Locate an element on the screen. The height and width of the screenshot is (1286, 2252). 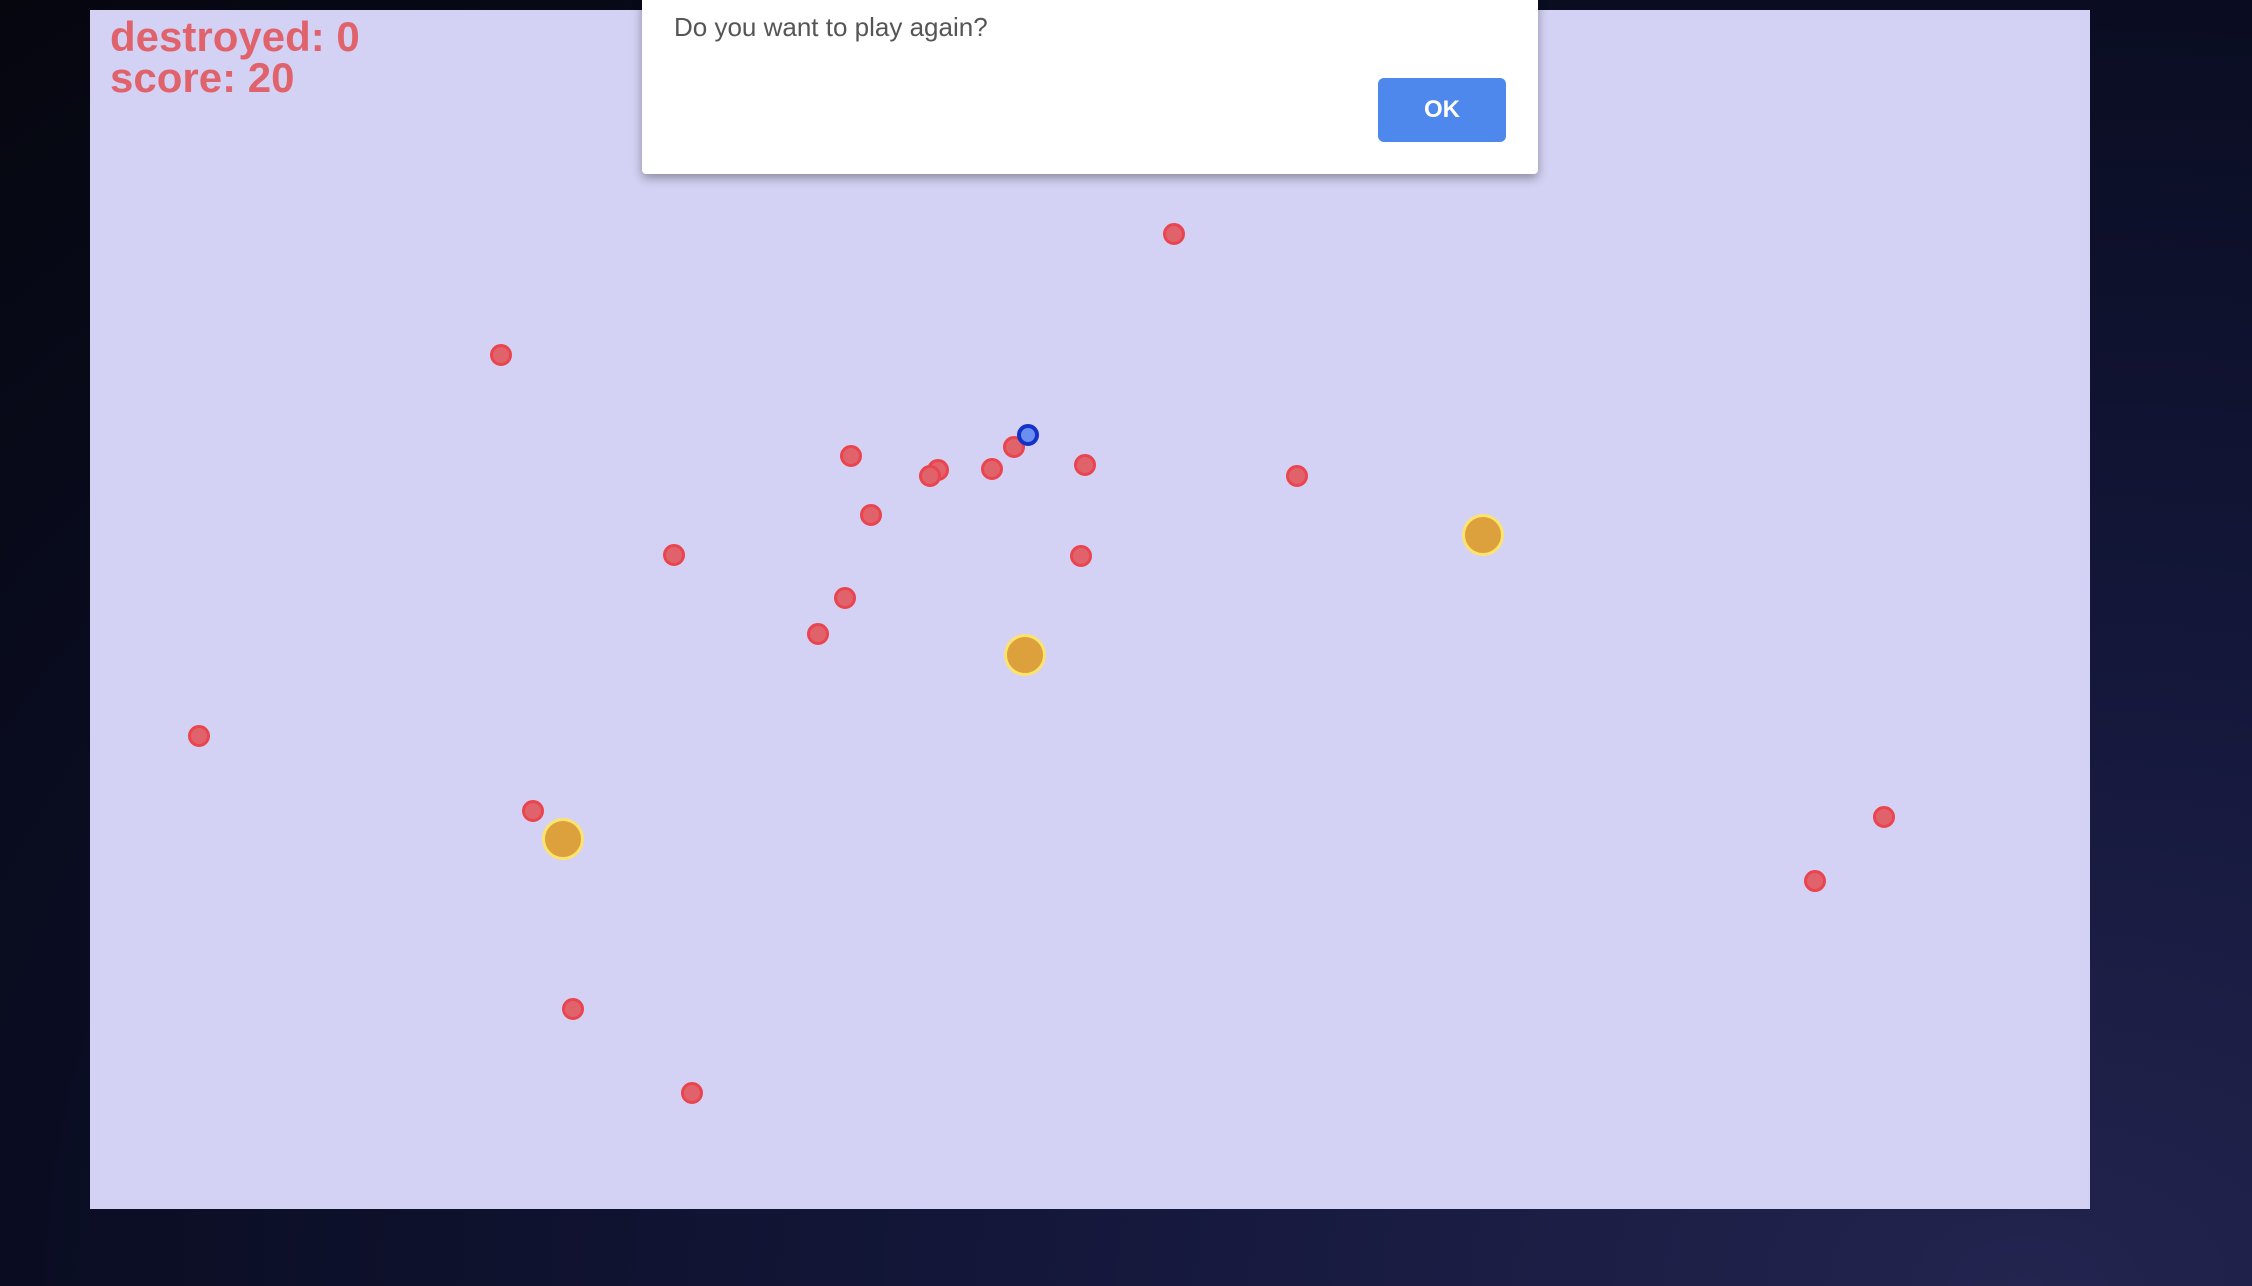
ok-button: OK is located at coordinates (1442, 110).